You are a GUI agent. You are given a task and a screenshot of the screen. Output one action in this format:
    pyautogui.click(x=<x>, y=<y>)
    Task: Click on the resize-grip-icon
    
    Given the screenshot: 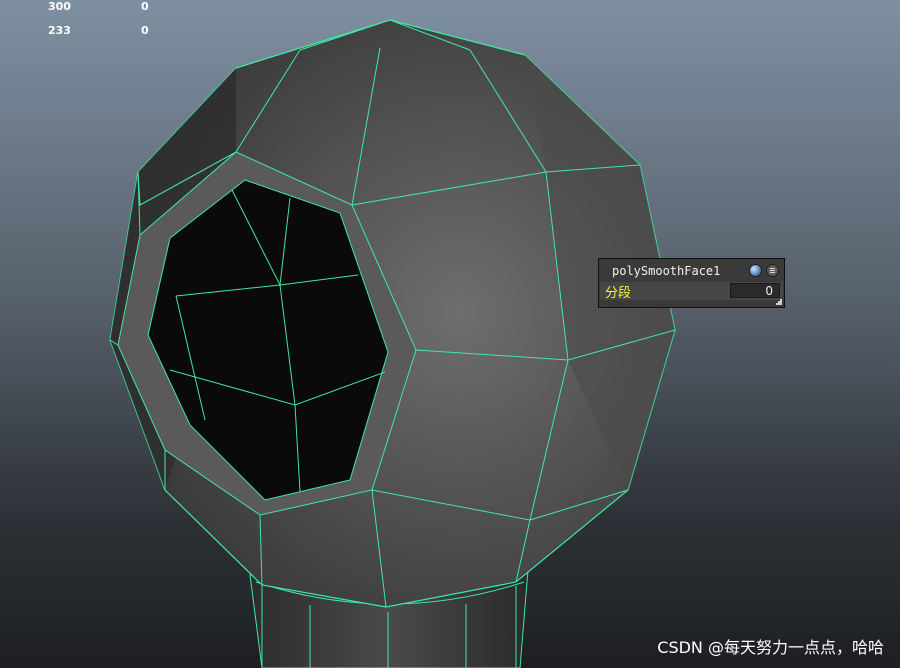 What is the action you would take?
    pyautogui.click(x=778, y=301)
    